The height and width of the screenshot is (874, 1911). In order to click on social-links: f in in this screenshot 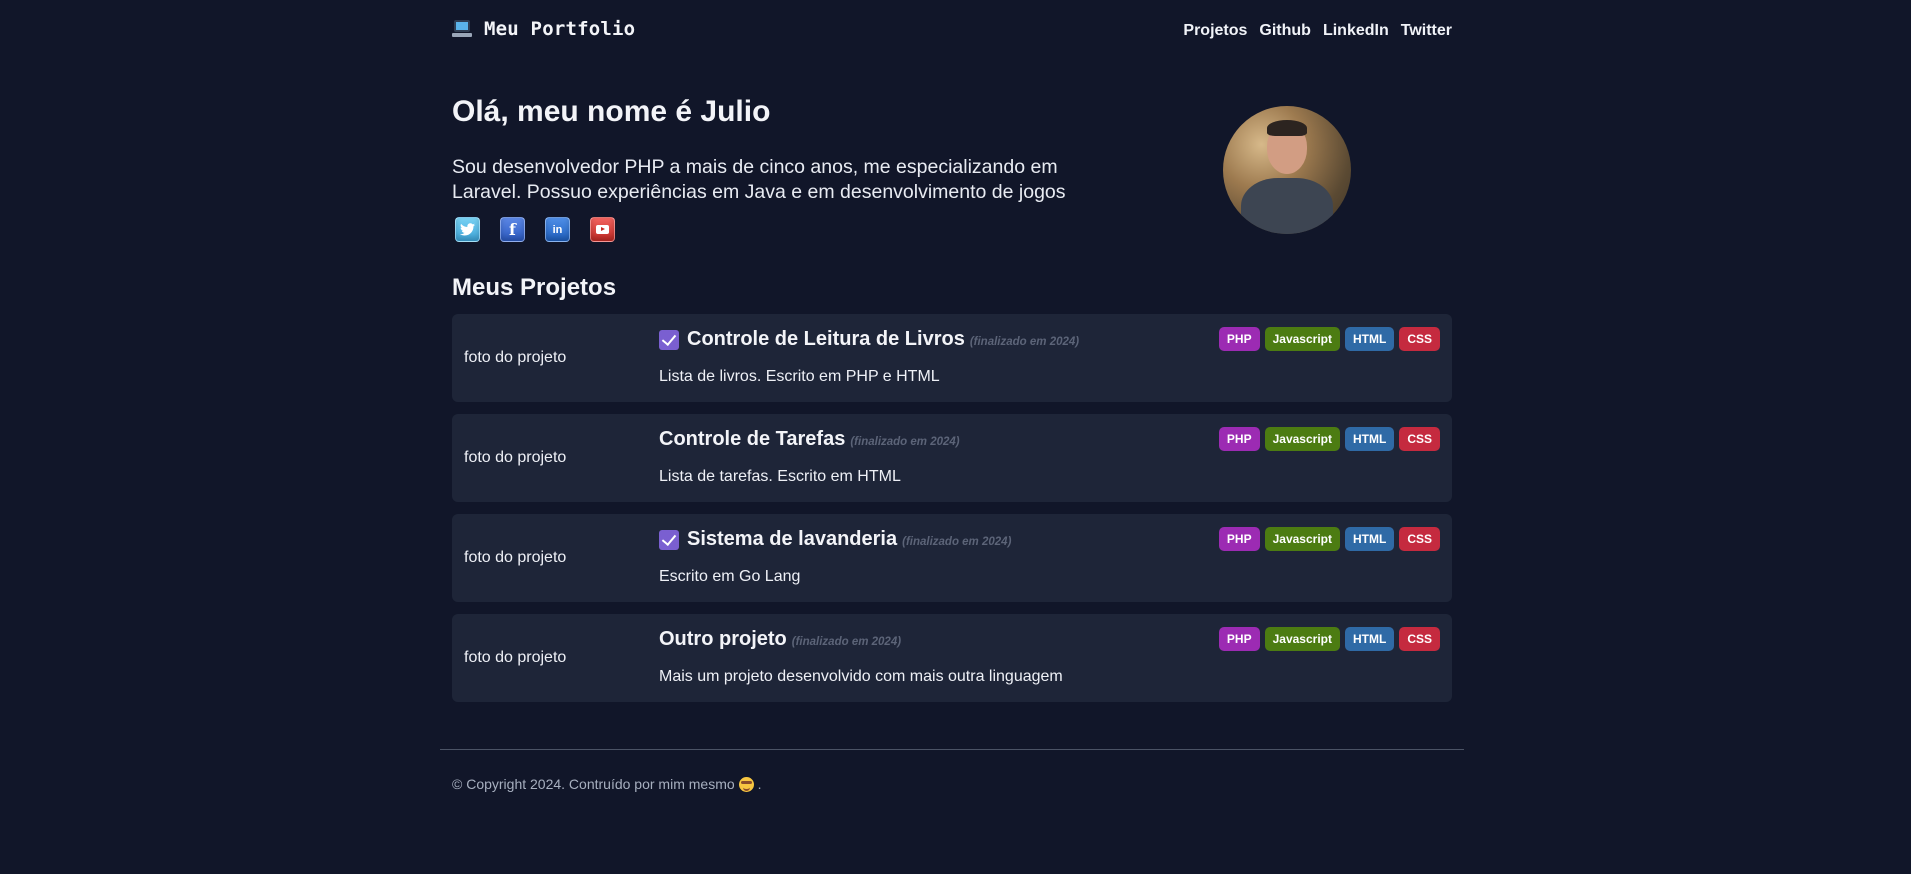, I will do `click(535, 229)`.